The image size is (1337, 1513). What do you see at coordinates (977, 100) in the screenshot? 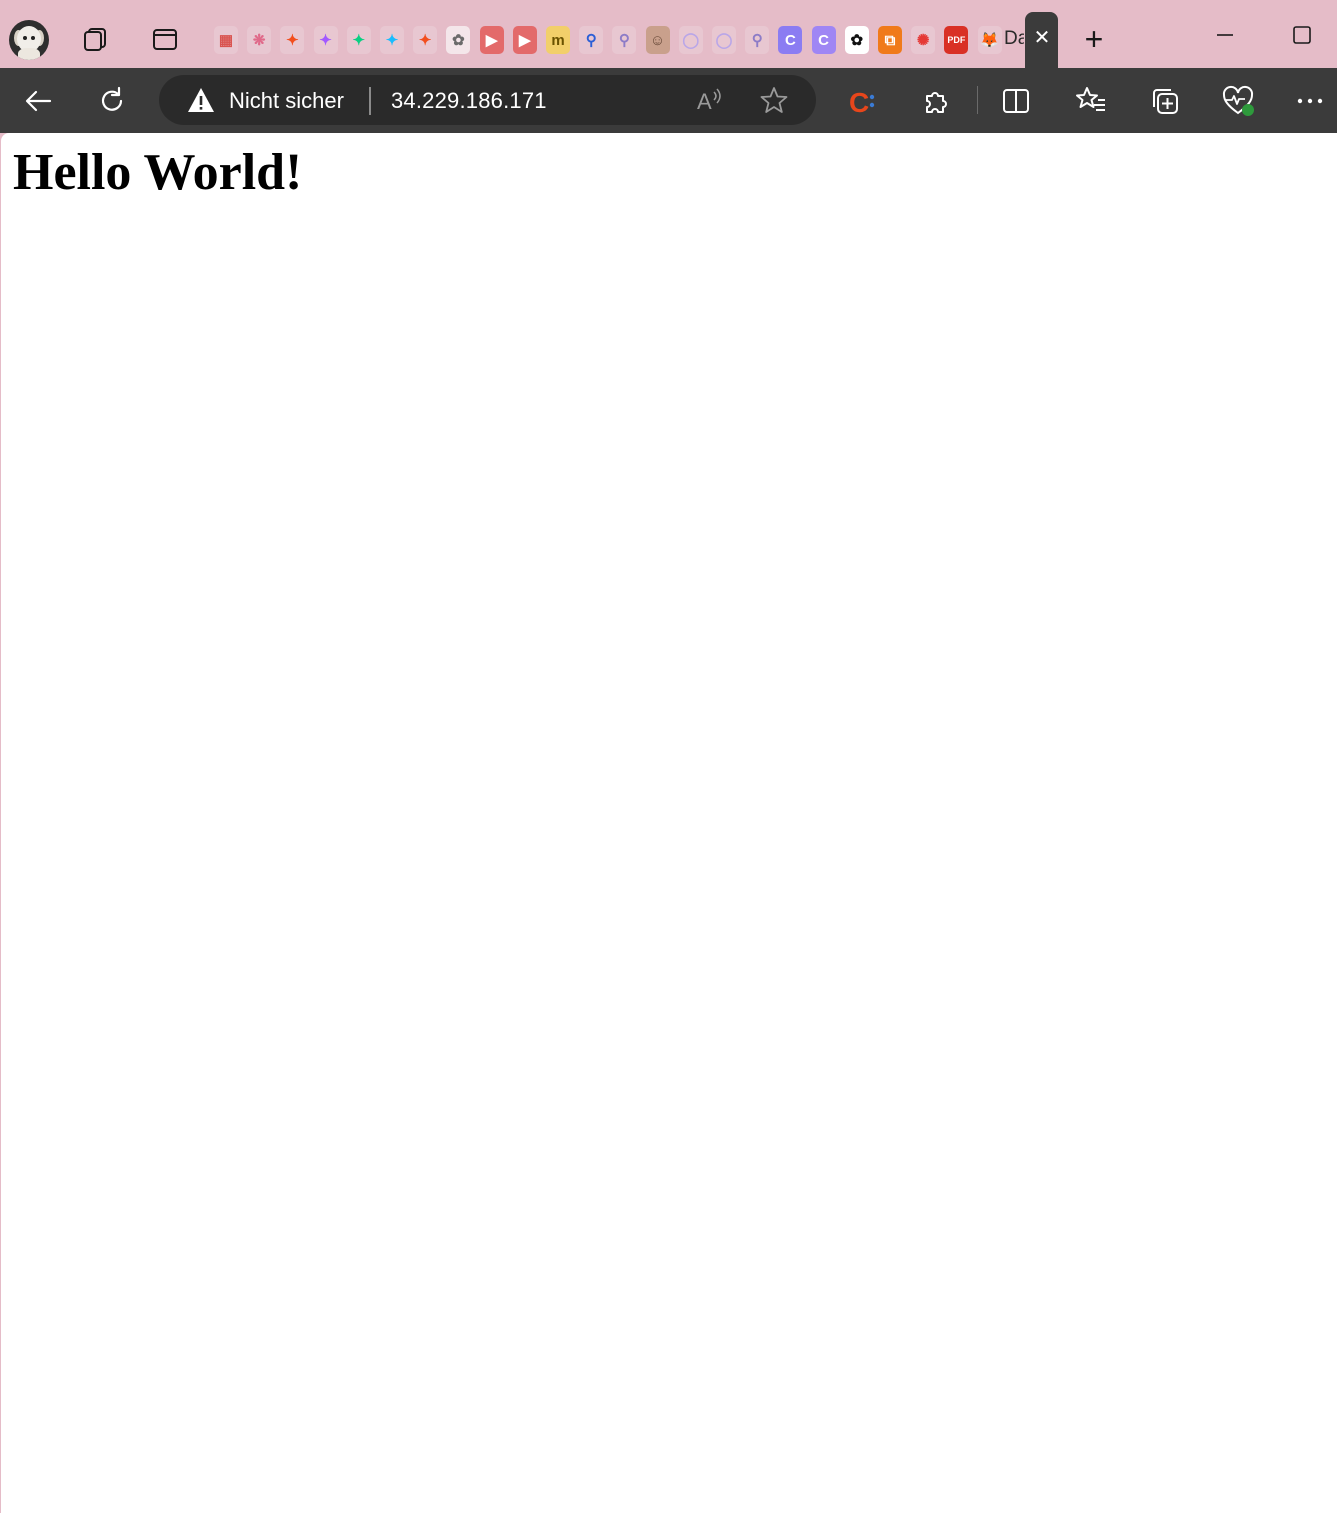
I see `toolbar-divider` at bounding box center [977, 100].